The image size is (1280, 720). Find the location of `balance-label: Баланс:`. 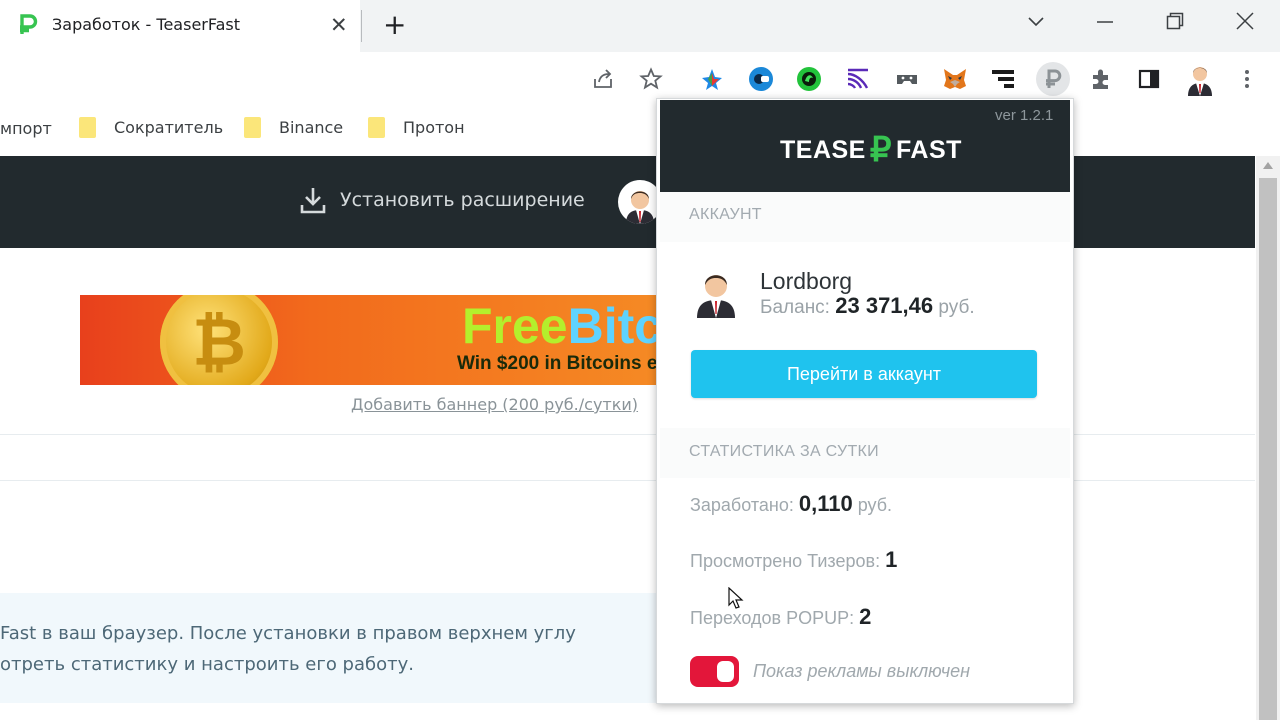

balance-label: Баланс: is located at coordinates (795, 307).